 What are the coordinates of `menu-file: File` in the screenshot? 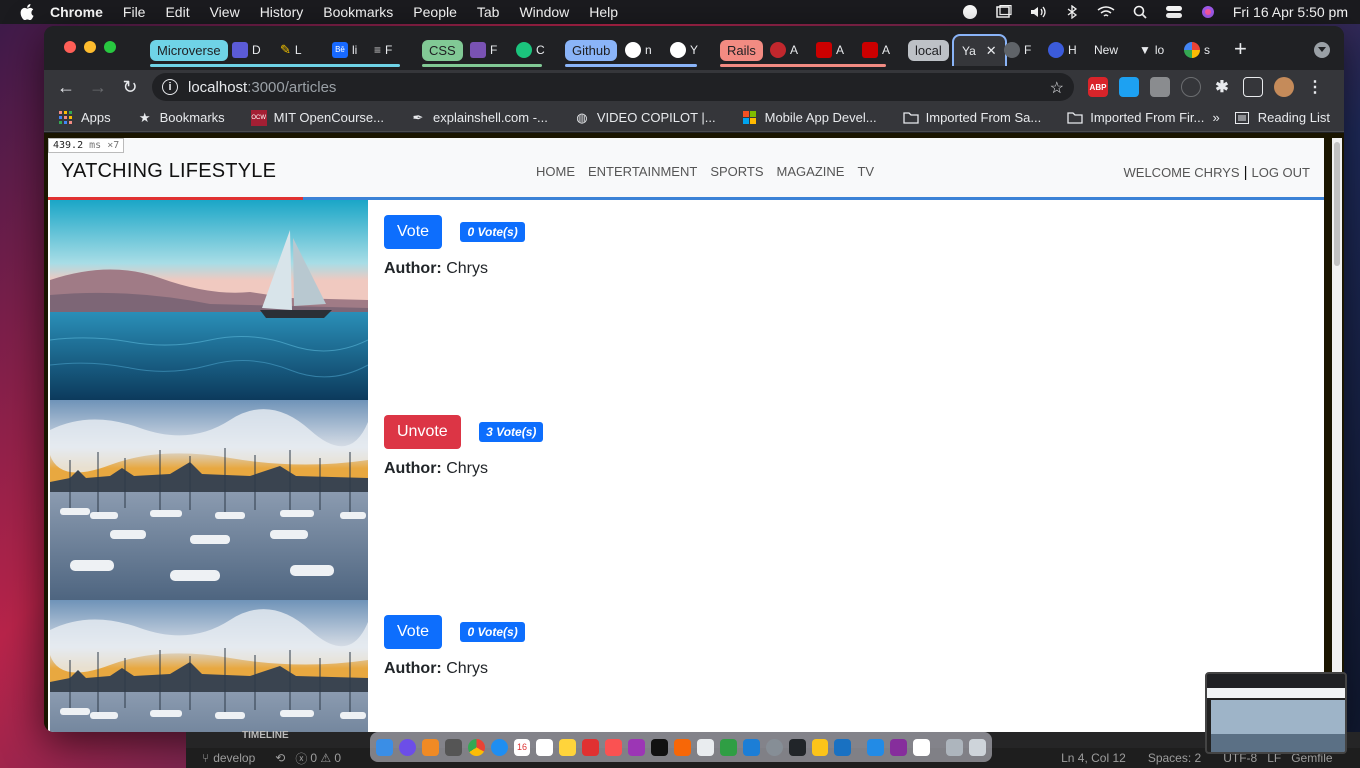 It's located at (134, 12).